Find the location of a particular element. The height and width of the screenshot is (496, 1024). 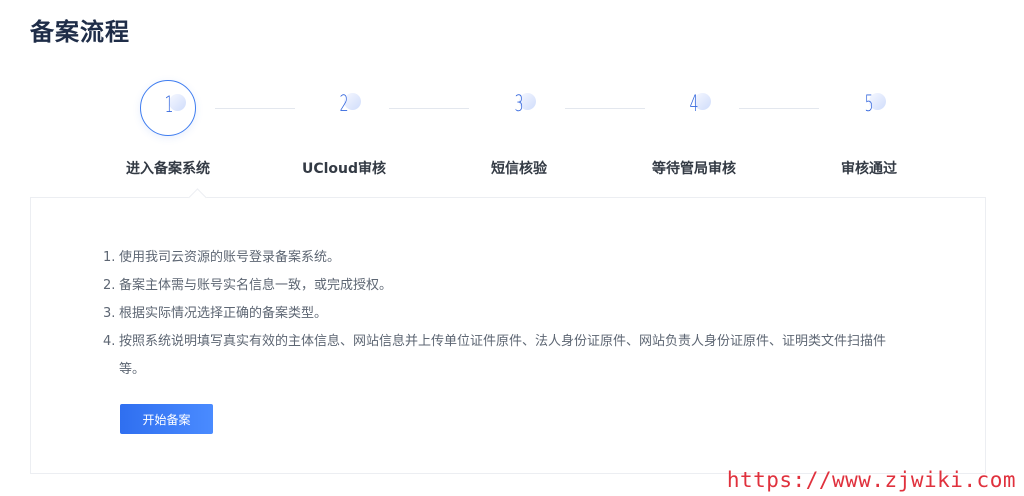

step-number: 5 is located at coordinates (869, 104).